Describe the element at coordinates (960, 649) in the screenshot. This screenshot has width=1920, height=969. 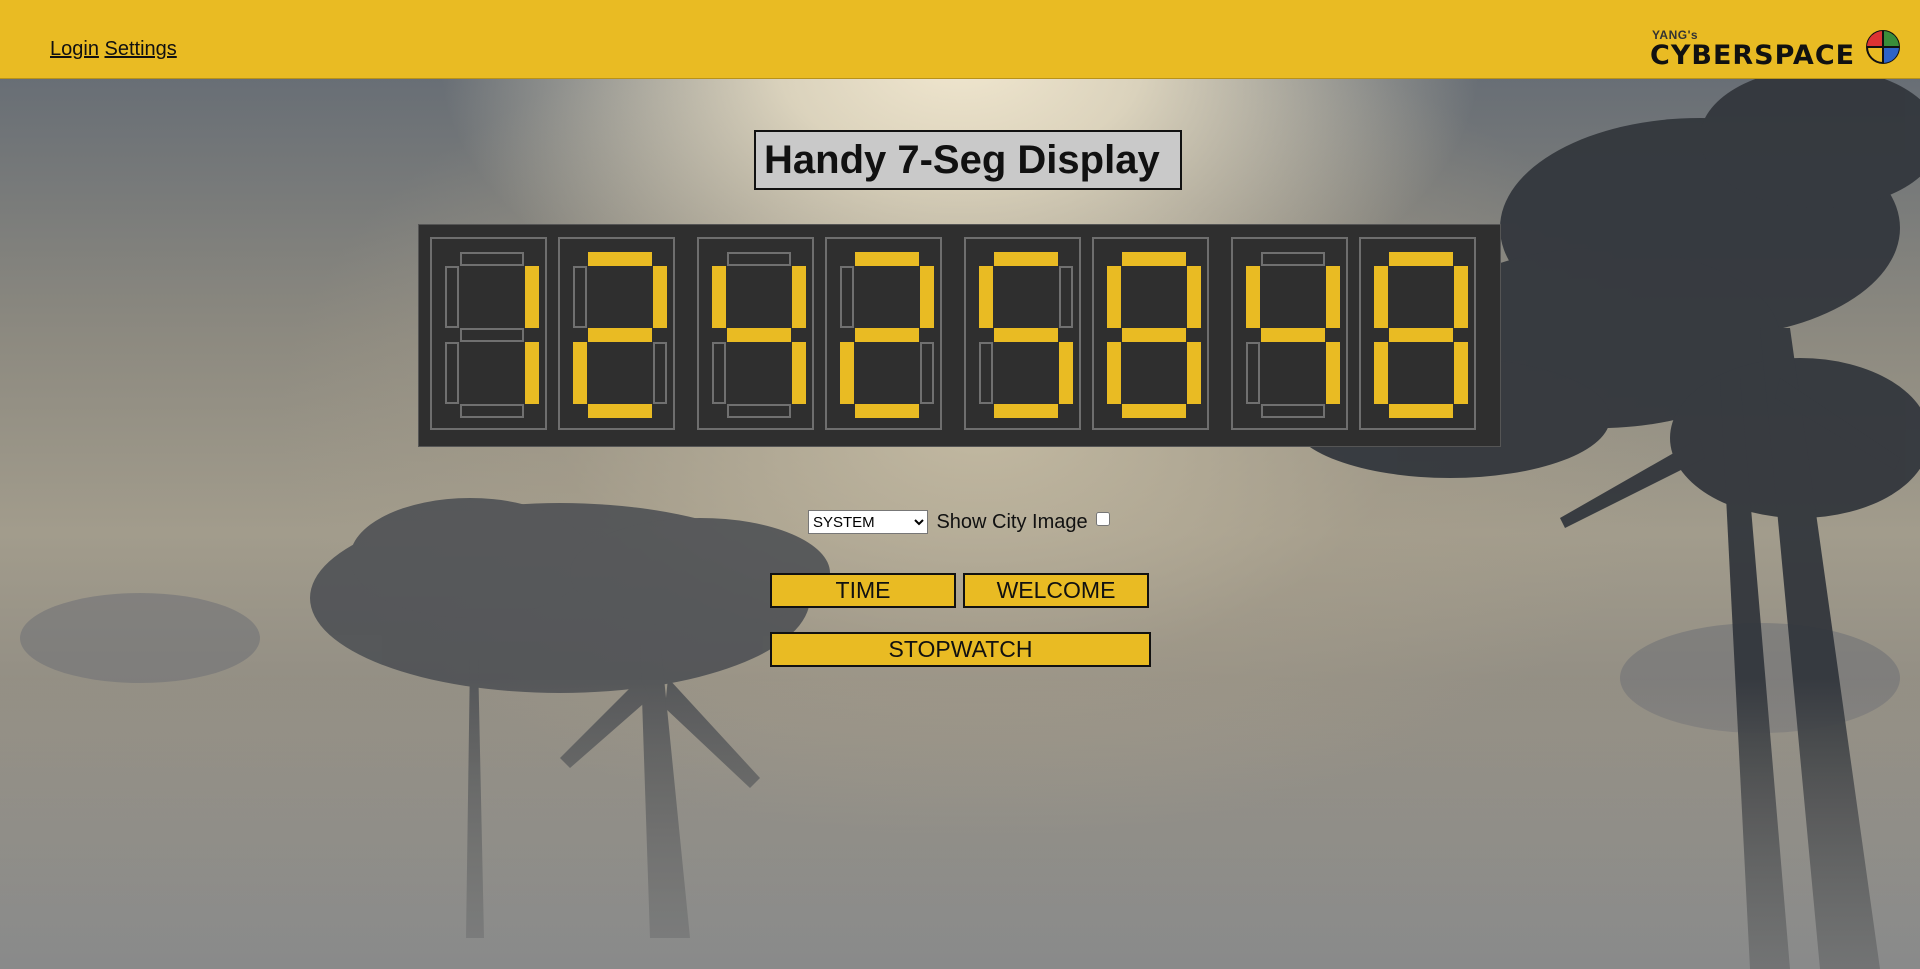
I see `stopwatch-button: STOPWATCH` at that location.